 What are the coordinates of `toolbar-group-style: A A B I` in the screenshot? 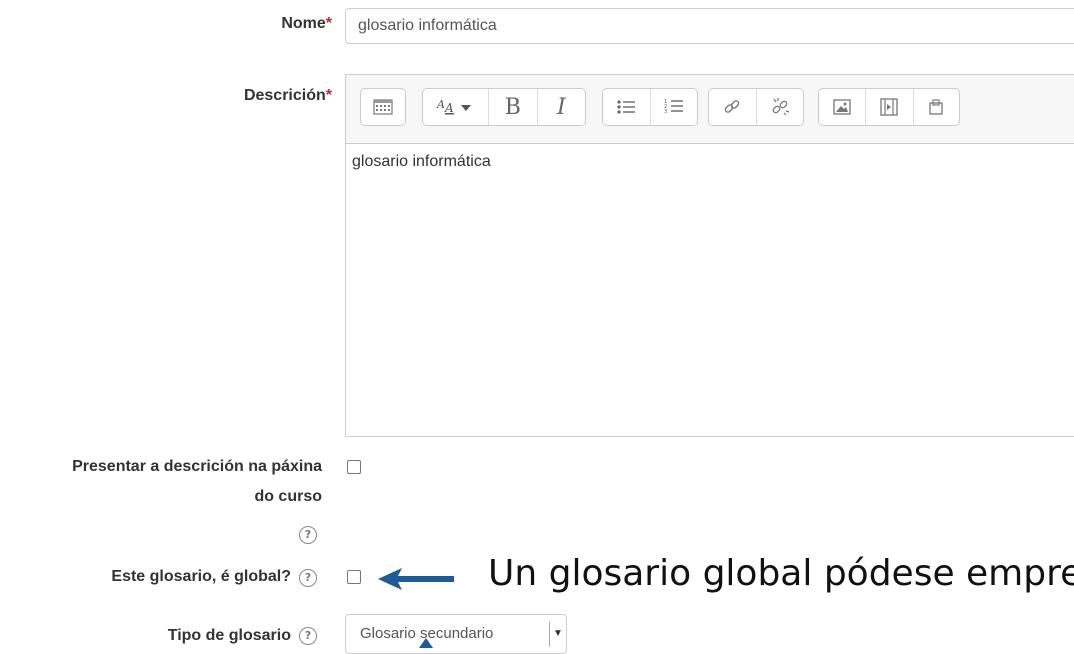 It's located at (504, 107).